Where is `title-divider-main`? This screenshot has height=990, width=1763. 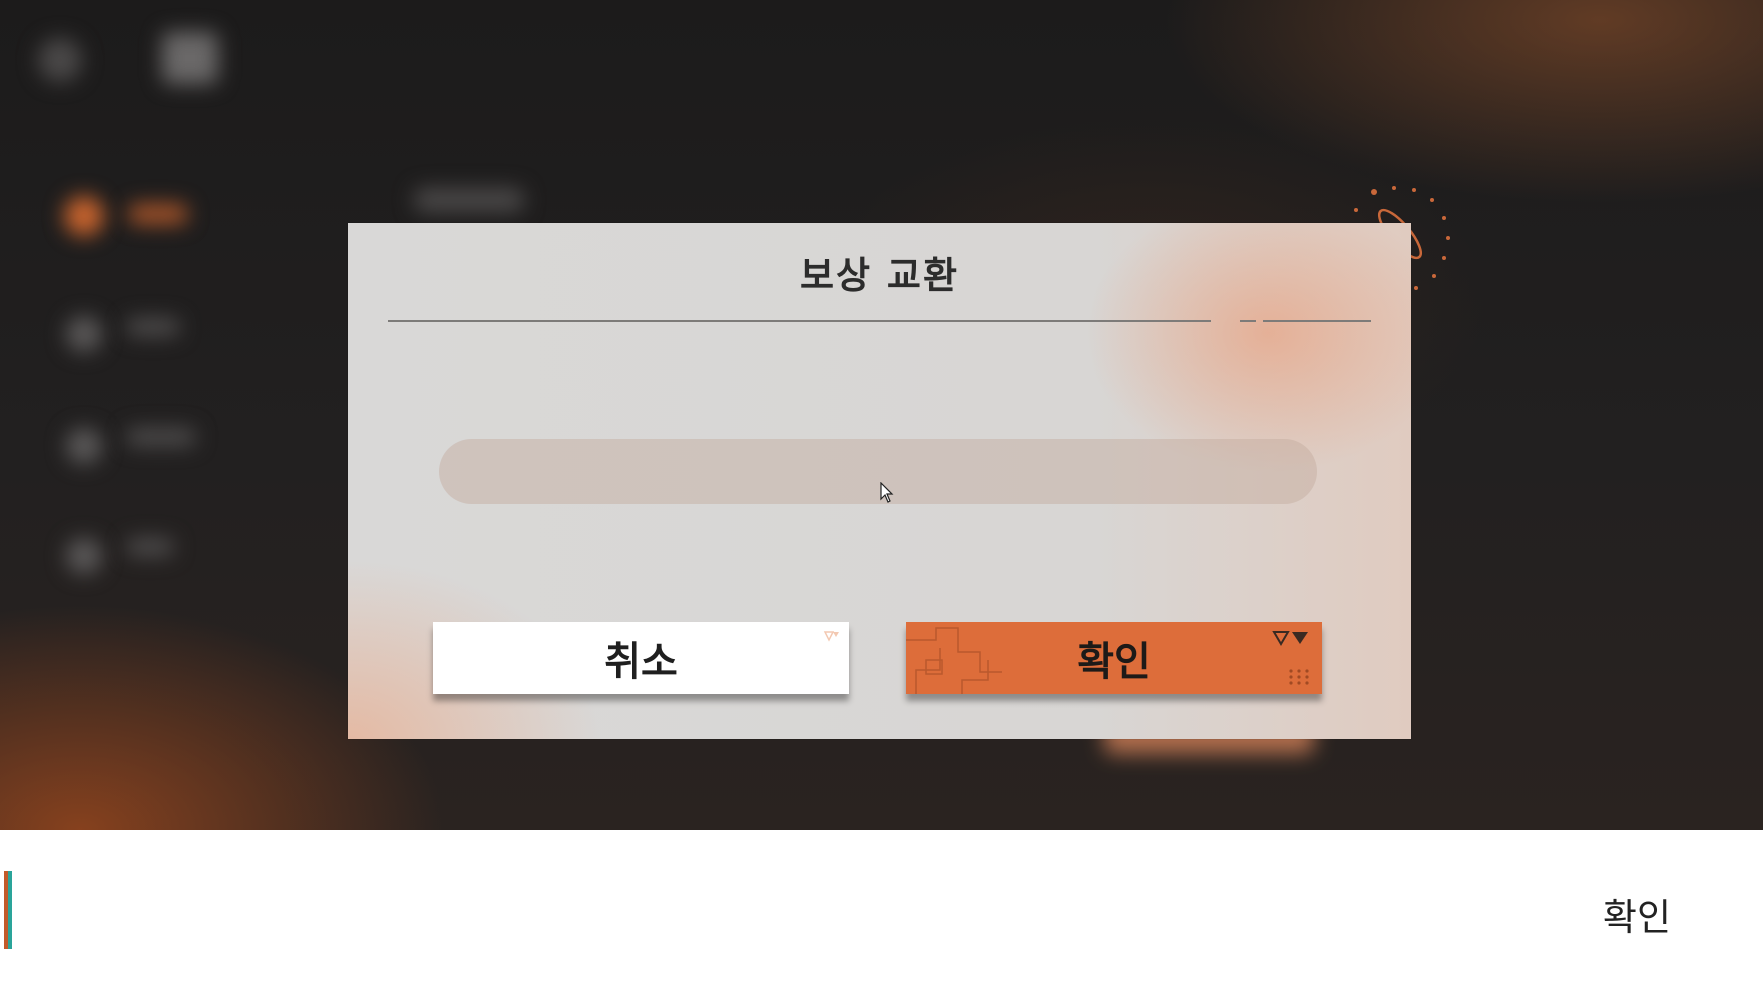 title-divider-main is located at coordinates (799, 321).